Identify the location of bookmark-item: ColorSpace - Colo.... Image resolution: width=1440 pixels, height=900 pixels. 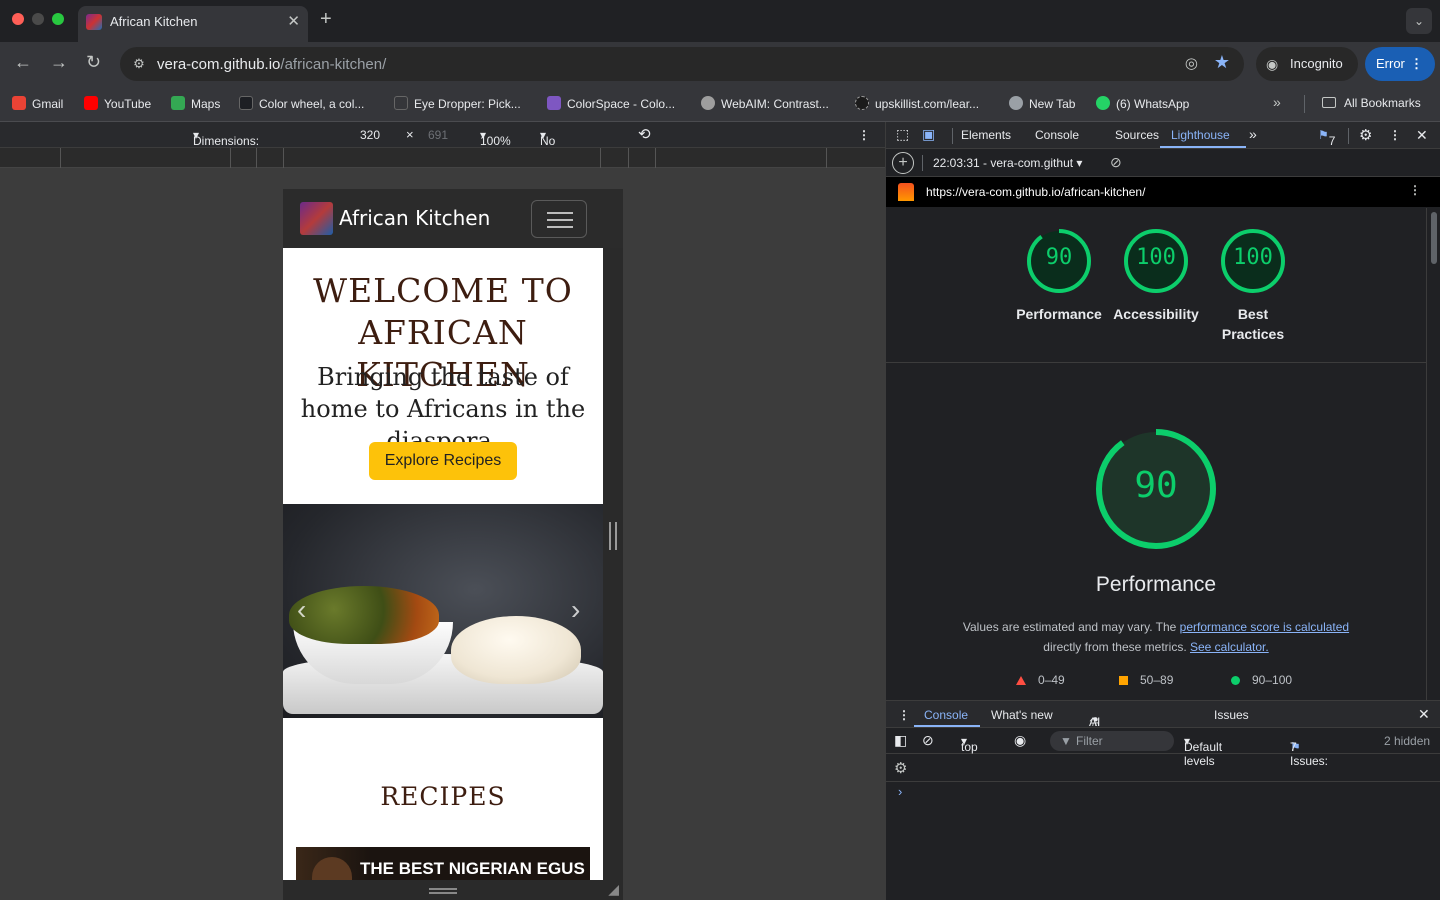
(611, 103).